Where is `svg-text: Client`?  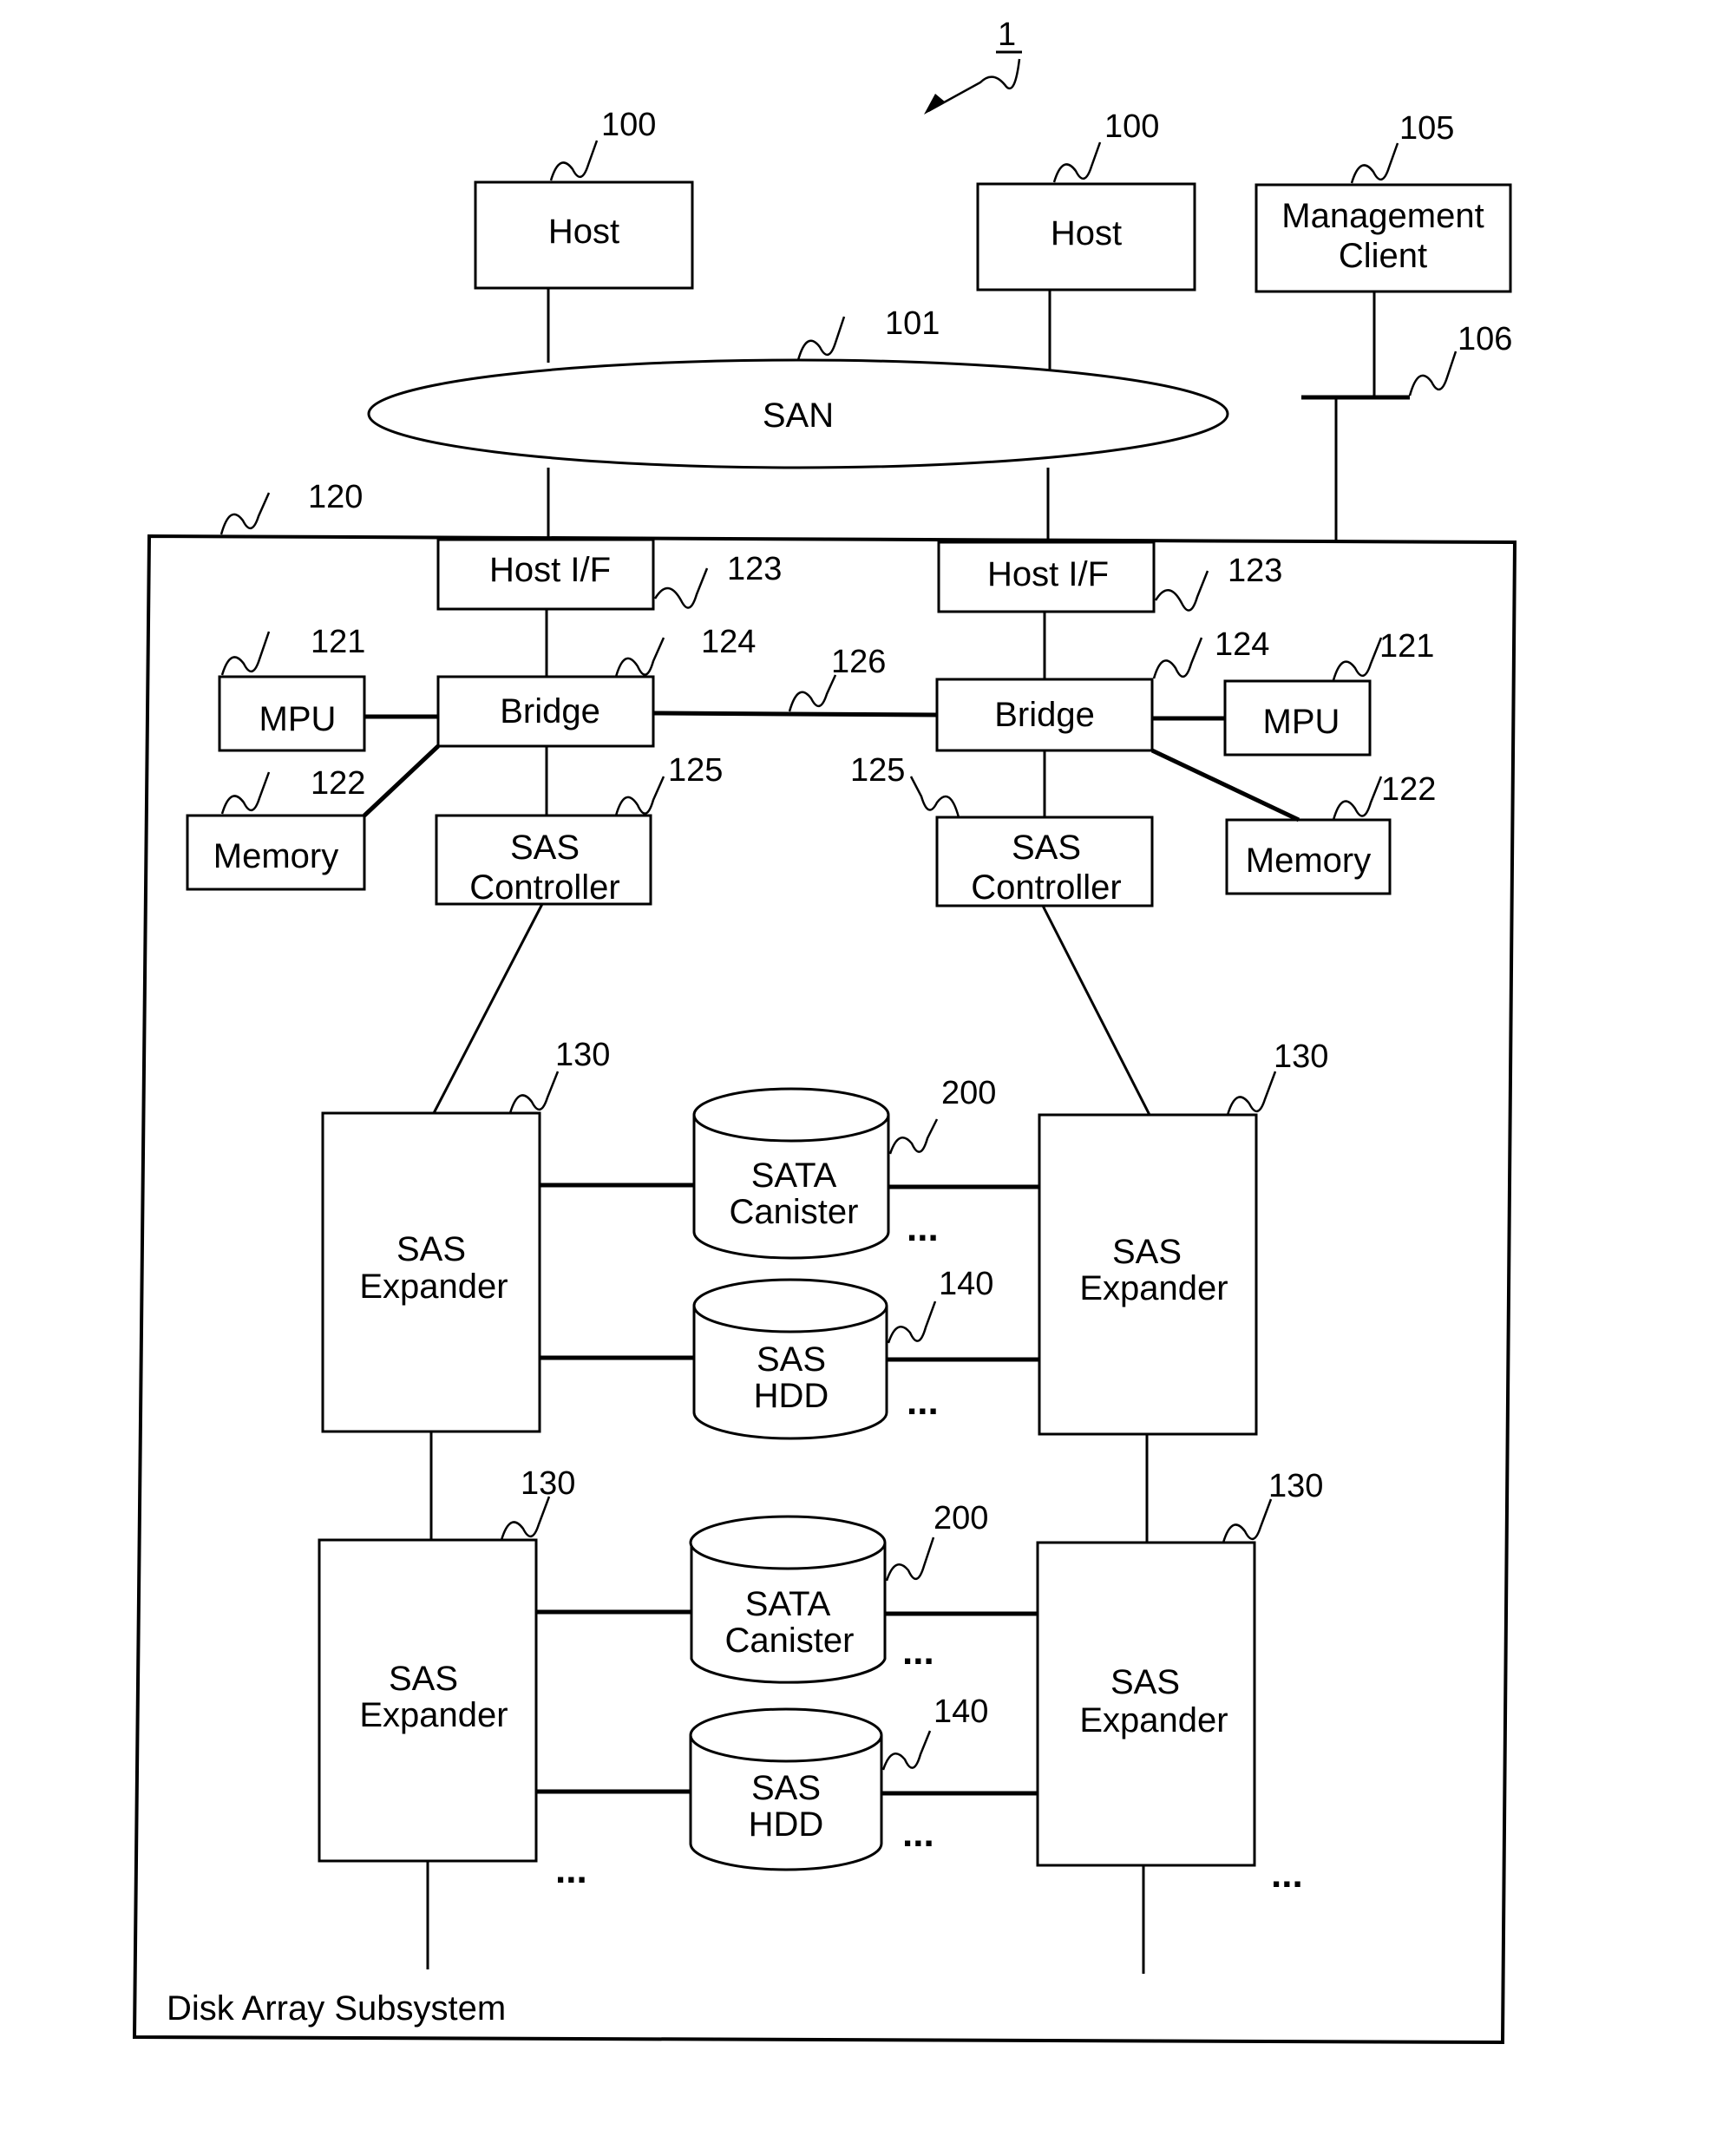
svg-text: Client is located at coordinates (1383, 256).